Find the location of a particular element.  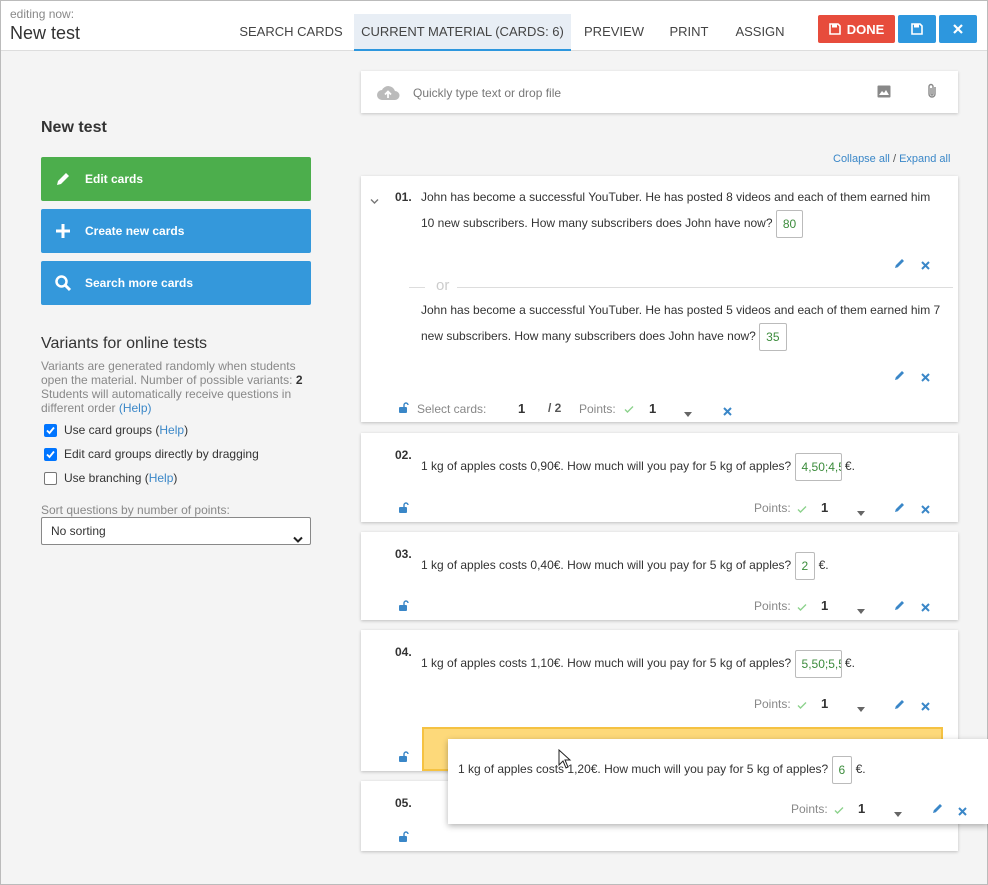

search-cards-button: Search more cards is located at coordinates (176, 283).